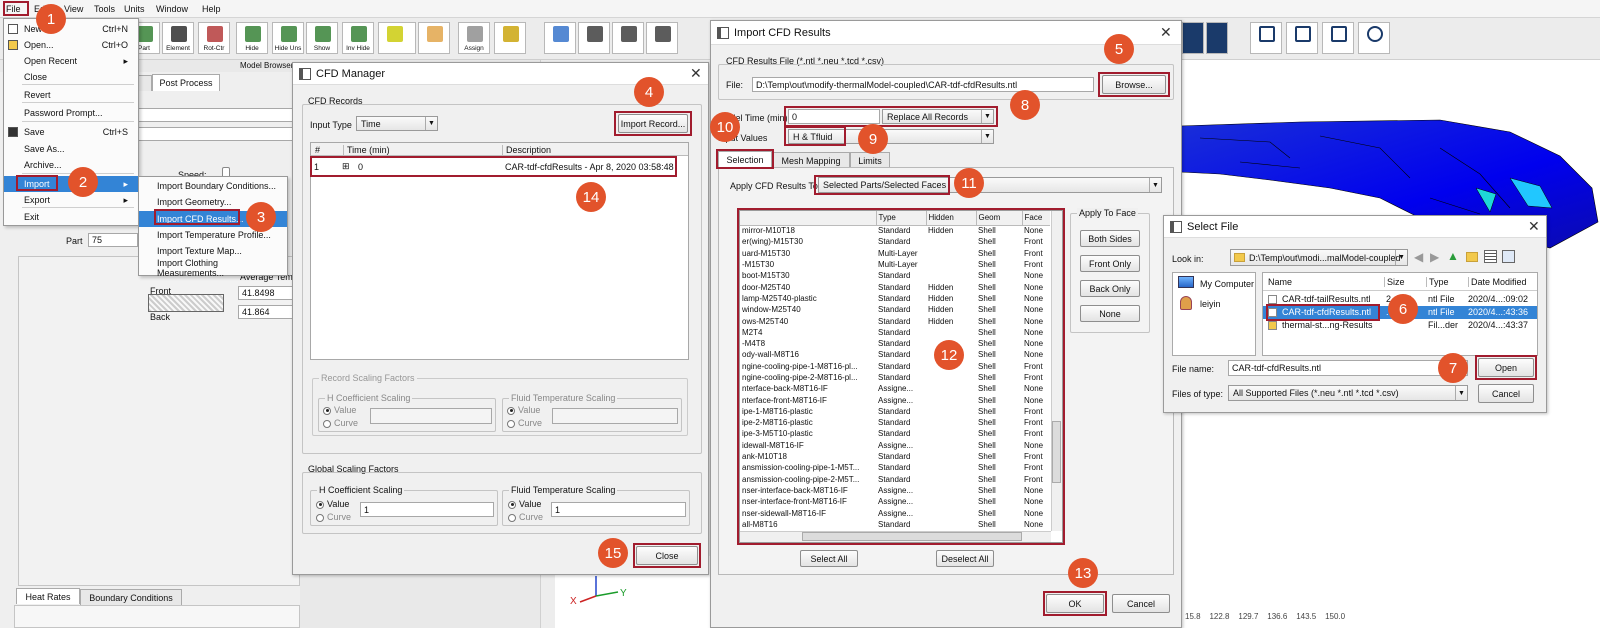 This screenshot has height=628, width=1600. Describe the element at coordinates (499, 251) in the screenshot. I see `cfd-records-table` at that location.